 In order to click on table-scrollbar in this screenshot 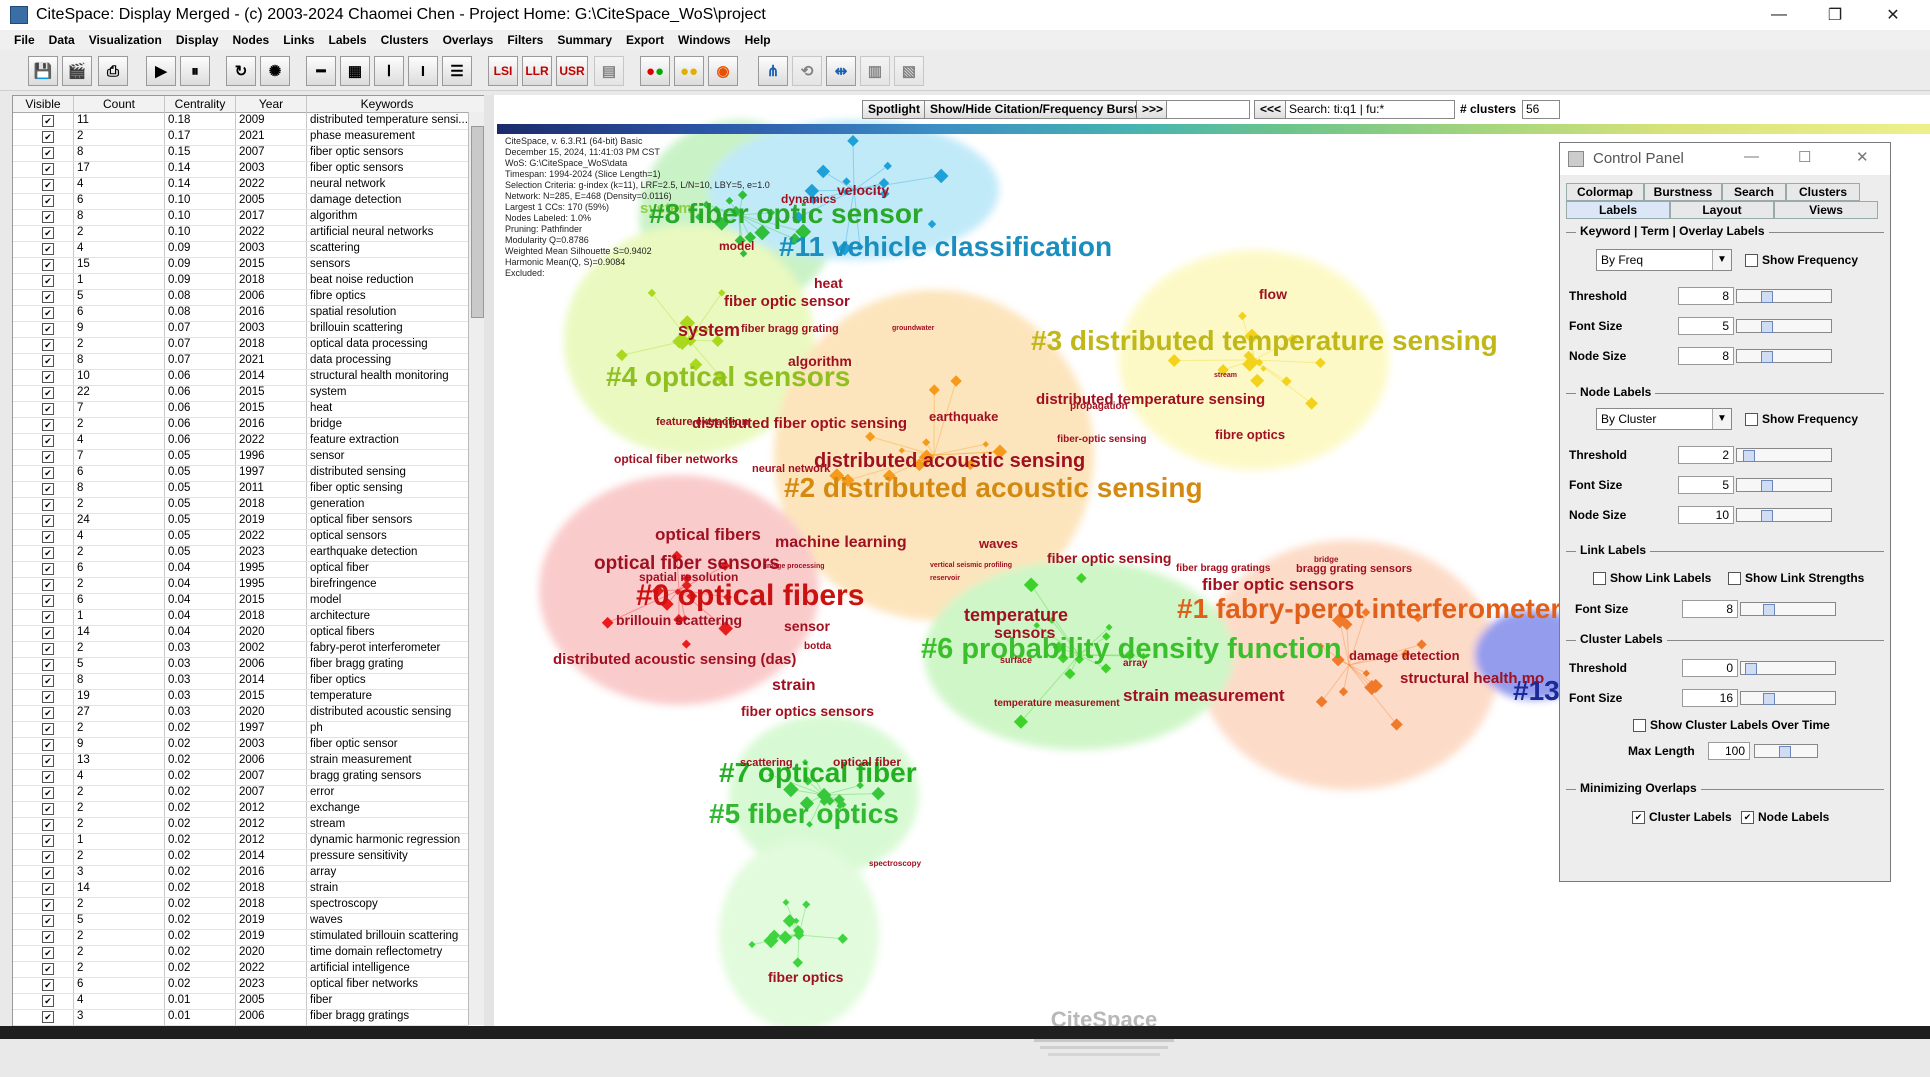, I will do `click(476, 568)`.